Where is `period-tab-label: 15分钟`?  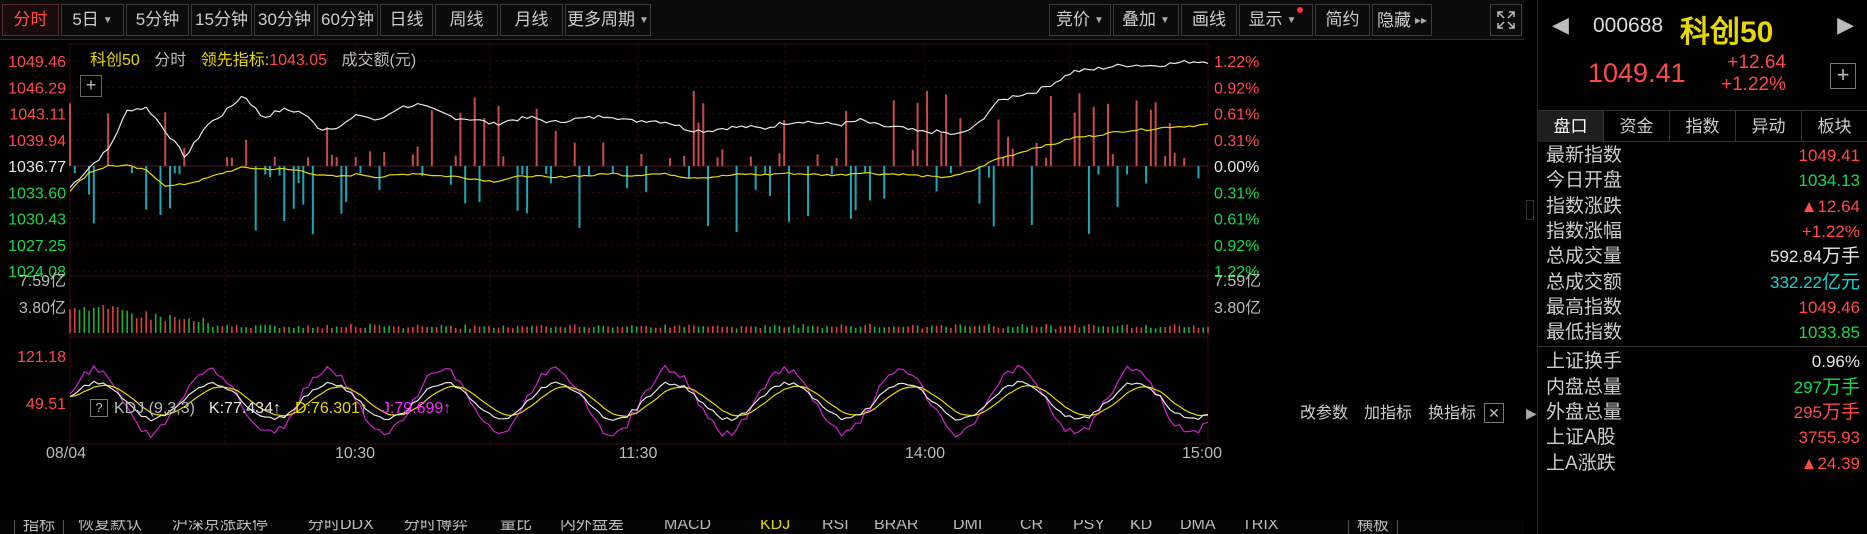 period-tab-label: 15分钟 is located at coordinates (221, 19).